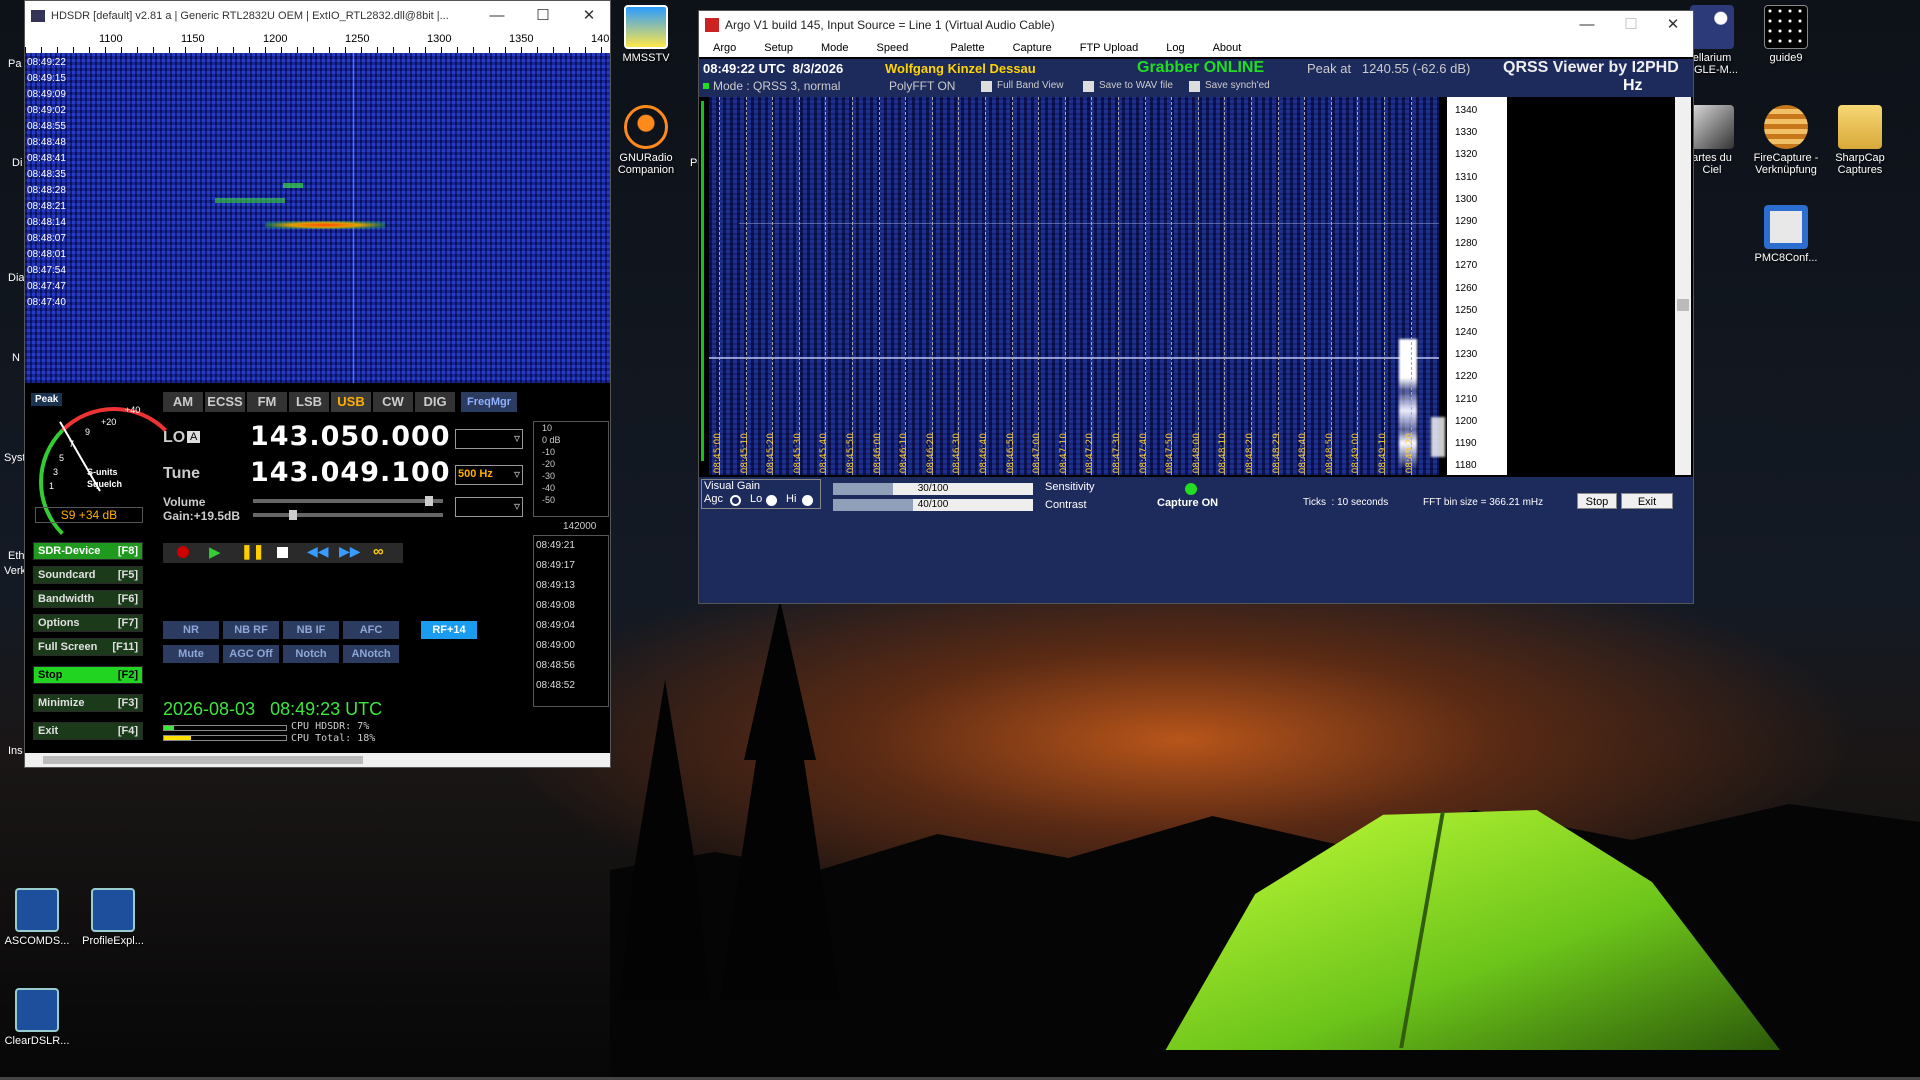 The width and height of the screenshot is (1920, 1080). What do you see at coordinates (1194, 86) in the screenshot?
I see `save-synch-checkbox` at bounding box center [1194, 86].